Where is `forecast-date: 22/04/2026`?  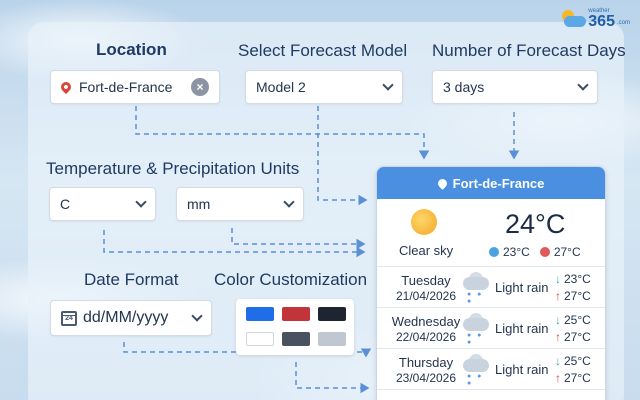 forecast-date: 22/04/2026 is located at coordinates (426, 337).